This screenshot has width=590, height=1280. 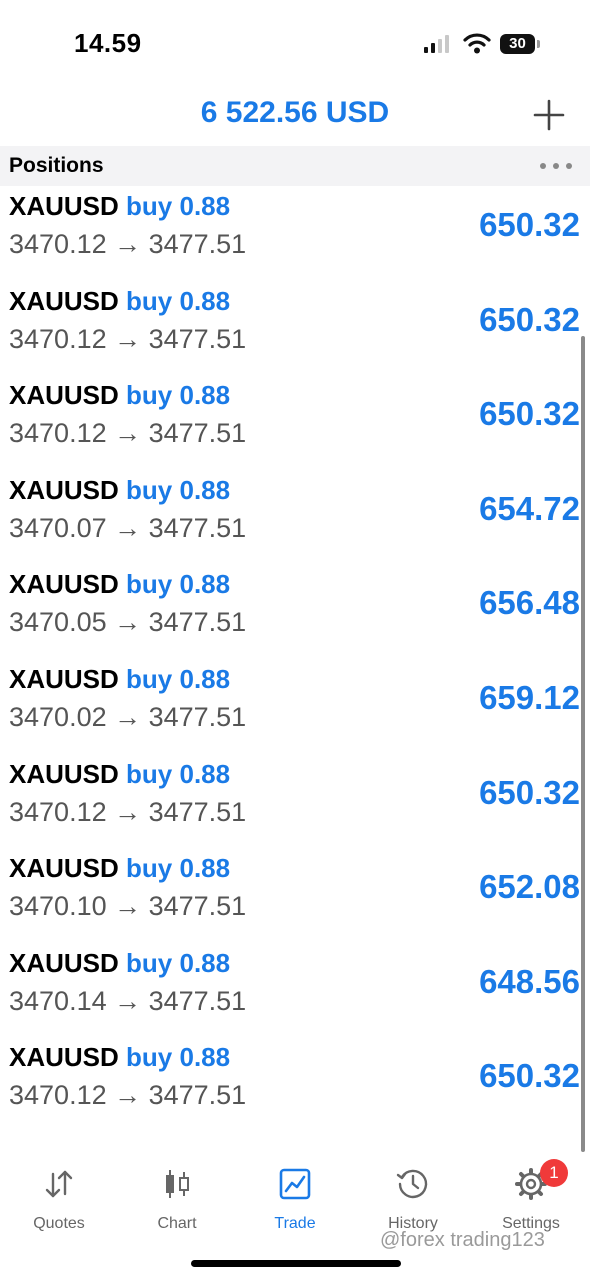 What do you see at coordinates (529, 508) in the screenshot?
I see `position-profit: 654.72` at bounding box center [529, 508].